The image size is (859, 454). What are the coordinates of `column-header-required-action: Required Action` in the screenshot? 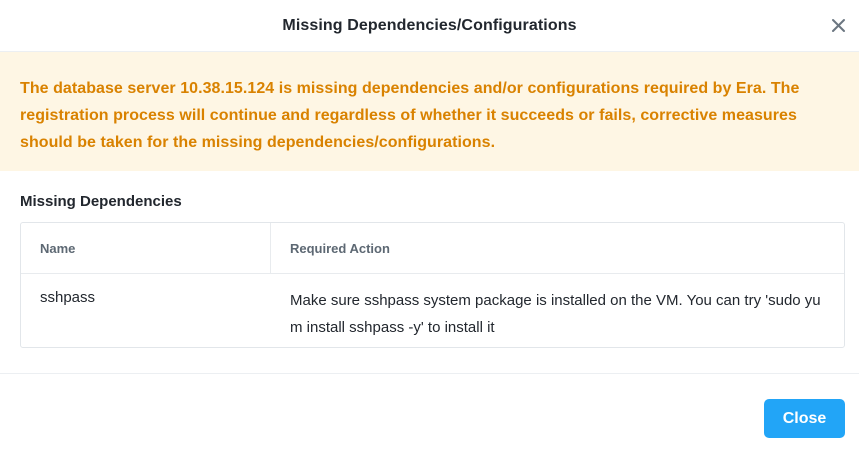 It's located at (340, 248).